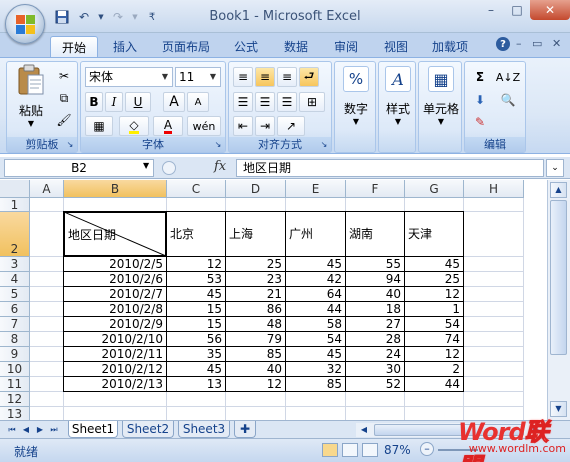 The width and height of the screenshot is (570, 462). What do you see at coordinates (398, 96) in the screenshot?
I see `styles-button: A 样式 ▼` at bounding box center [398, 96].